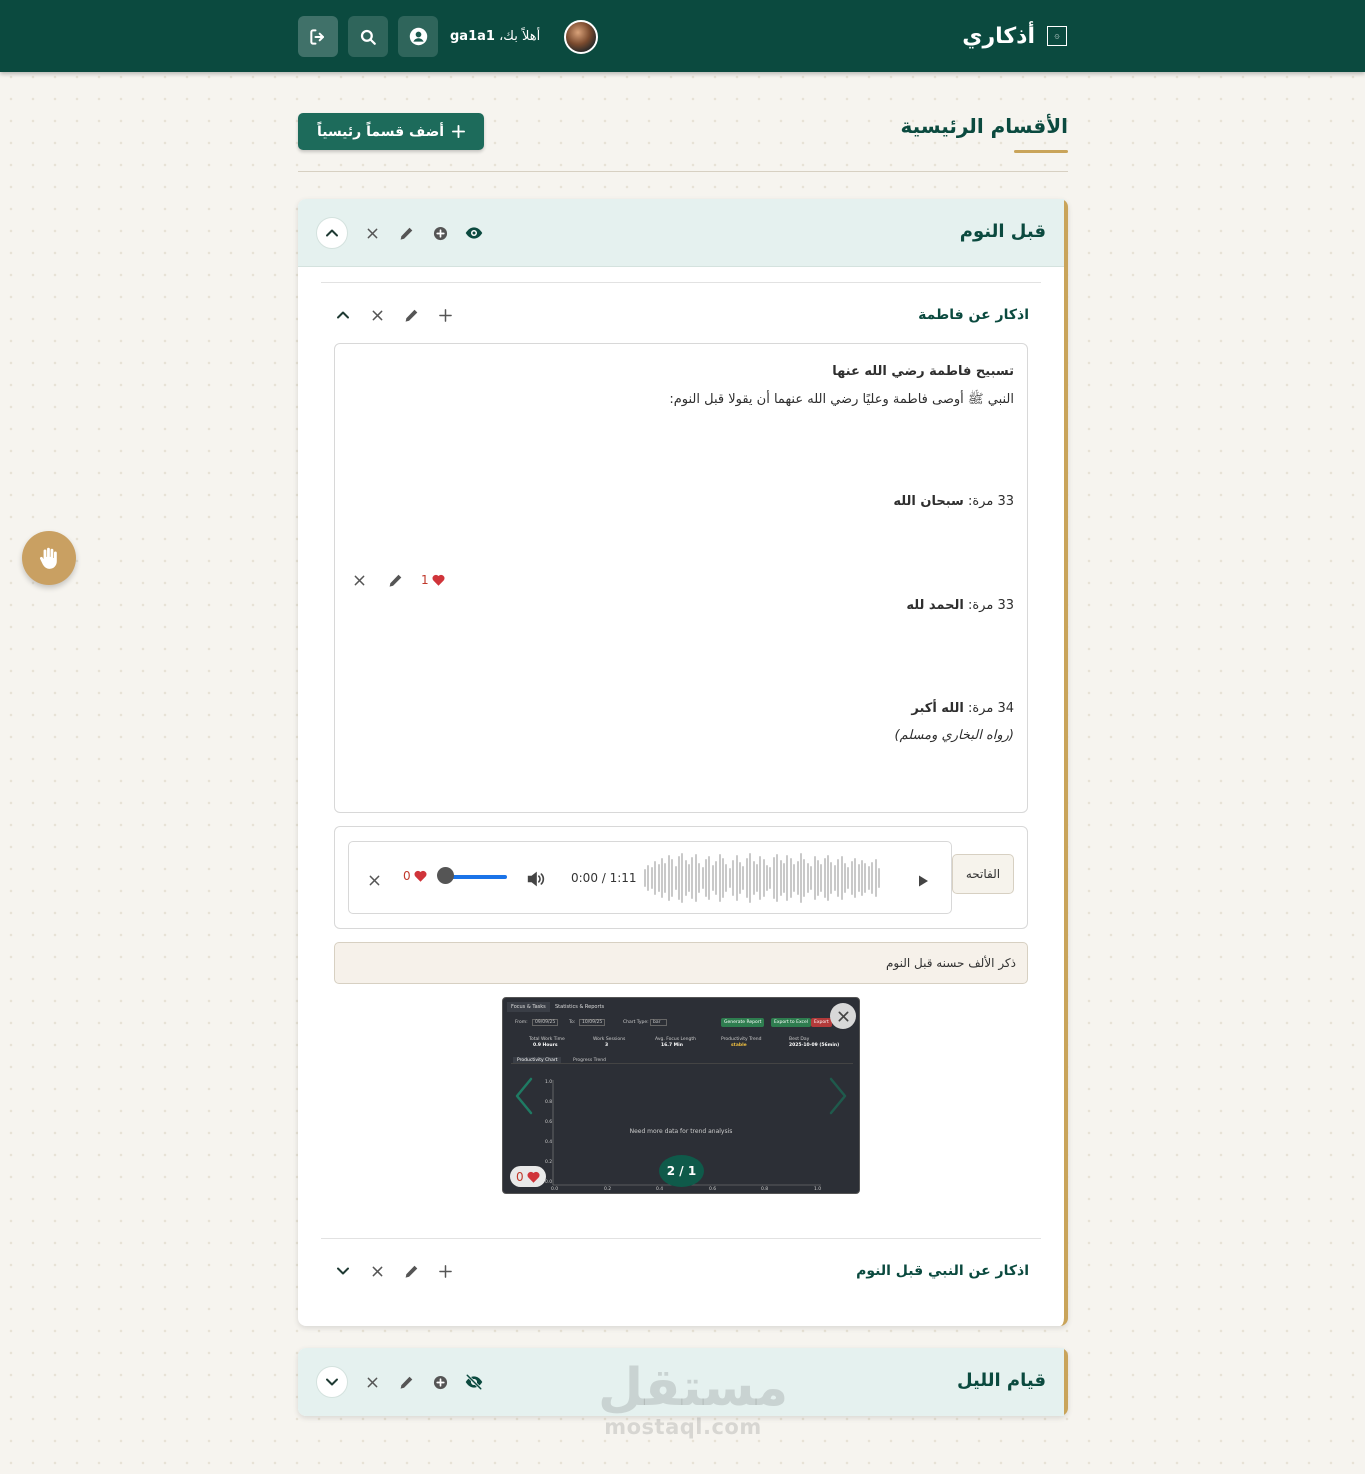 This screenshot has width=1365, height=1474. I want to click on section-header: قبل النوم, so click(681, 233).